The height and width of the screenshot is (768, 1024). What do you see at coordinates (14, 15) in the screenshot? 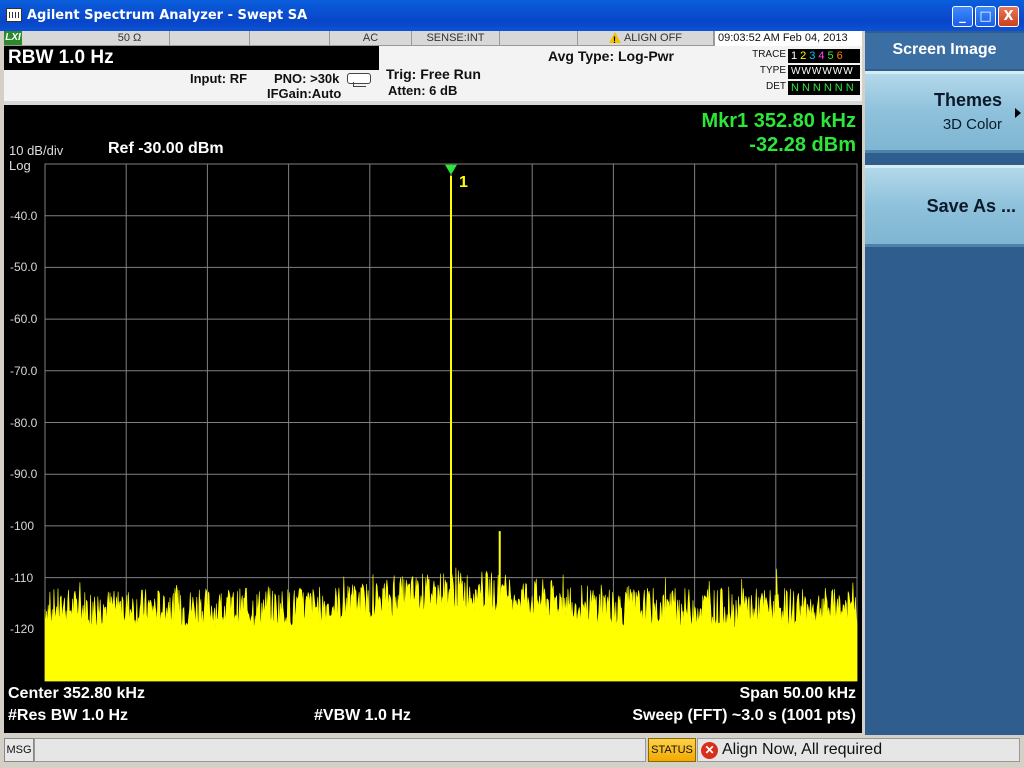
I see `app-icon` at bounding box center [14, 15].